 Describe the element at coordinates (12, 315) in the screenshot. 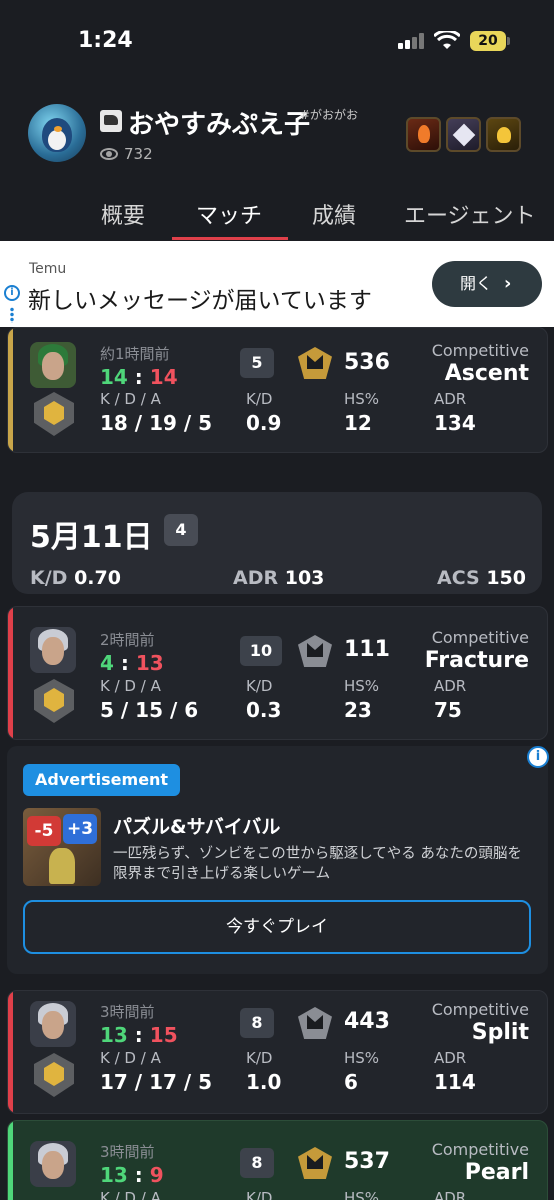

I see `ad-dots-icon` at that location.